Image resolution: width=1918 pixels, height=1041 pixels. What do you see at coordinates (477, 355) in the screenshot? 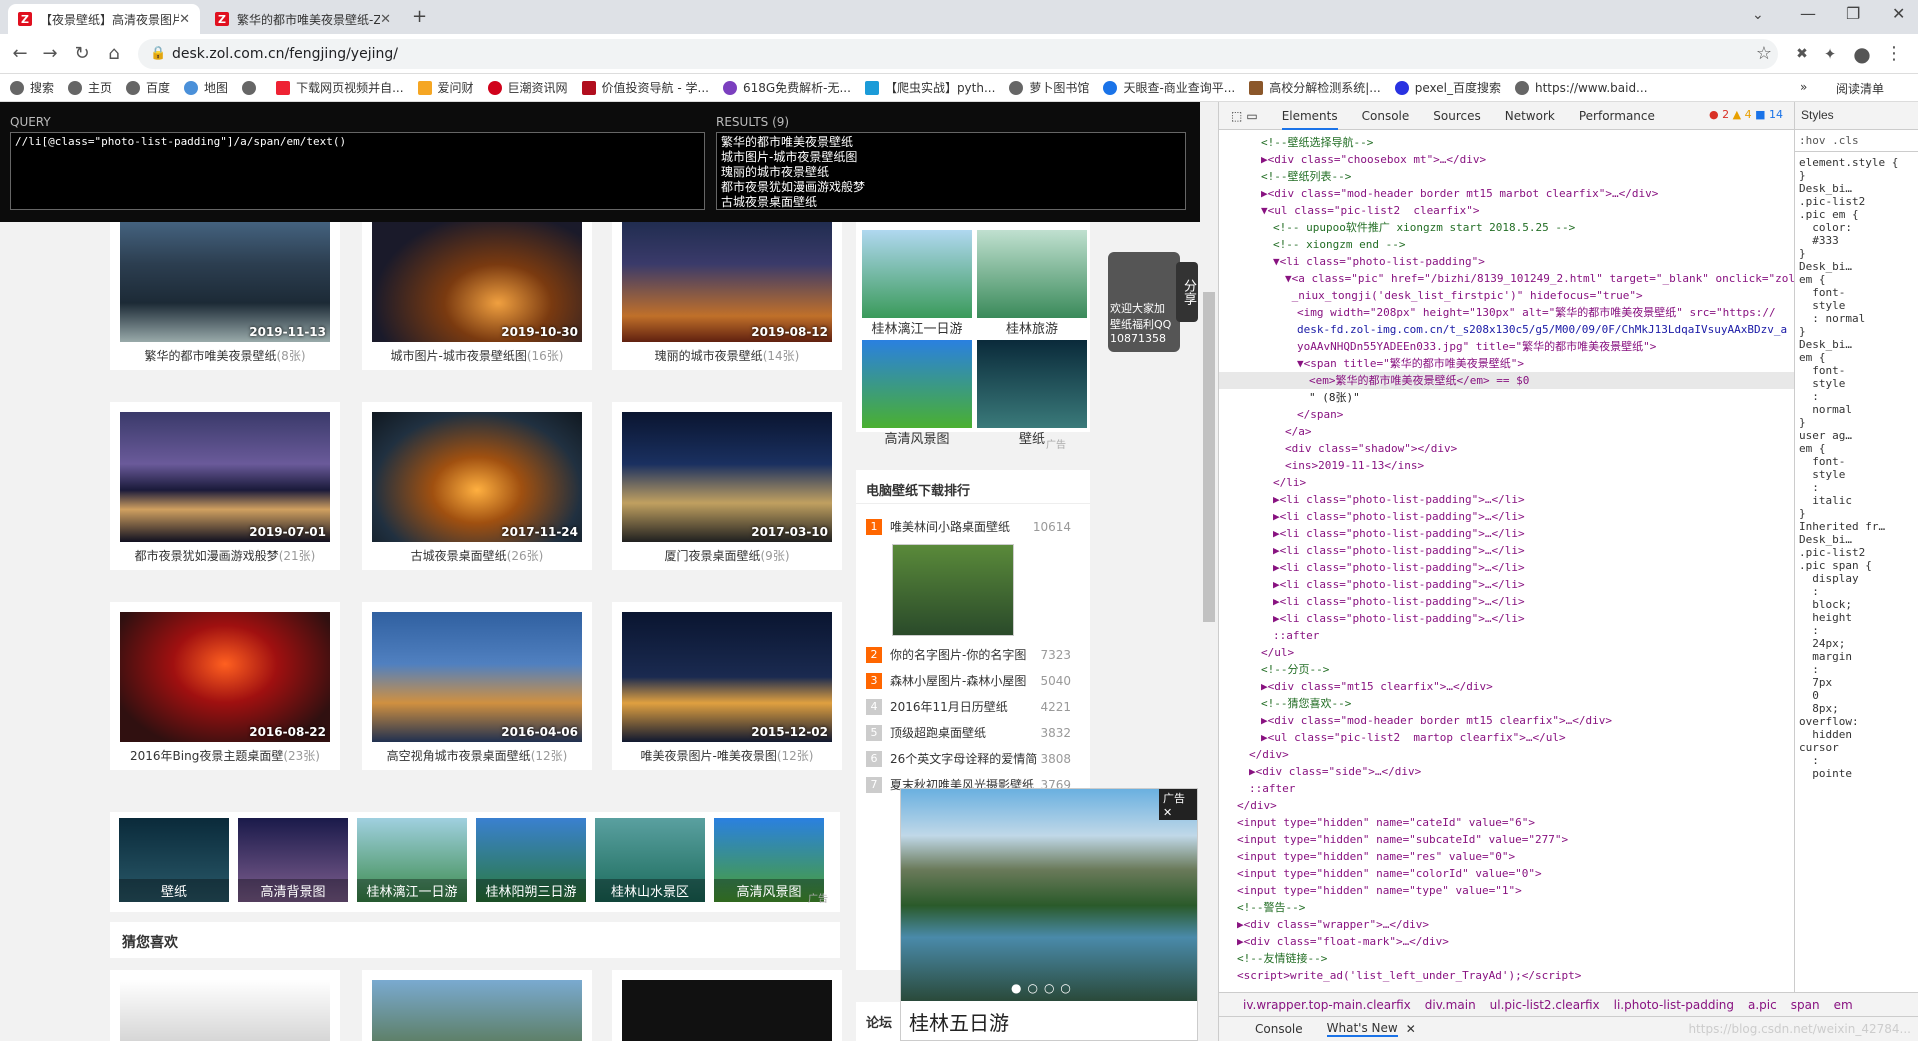
I see `photo-caption: 城市图片-城市夜景壁纸图(16张)` at bounding box center [477, 355].